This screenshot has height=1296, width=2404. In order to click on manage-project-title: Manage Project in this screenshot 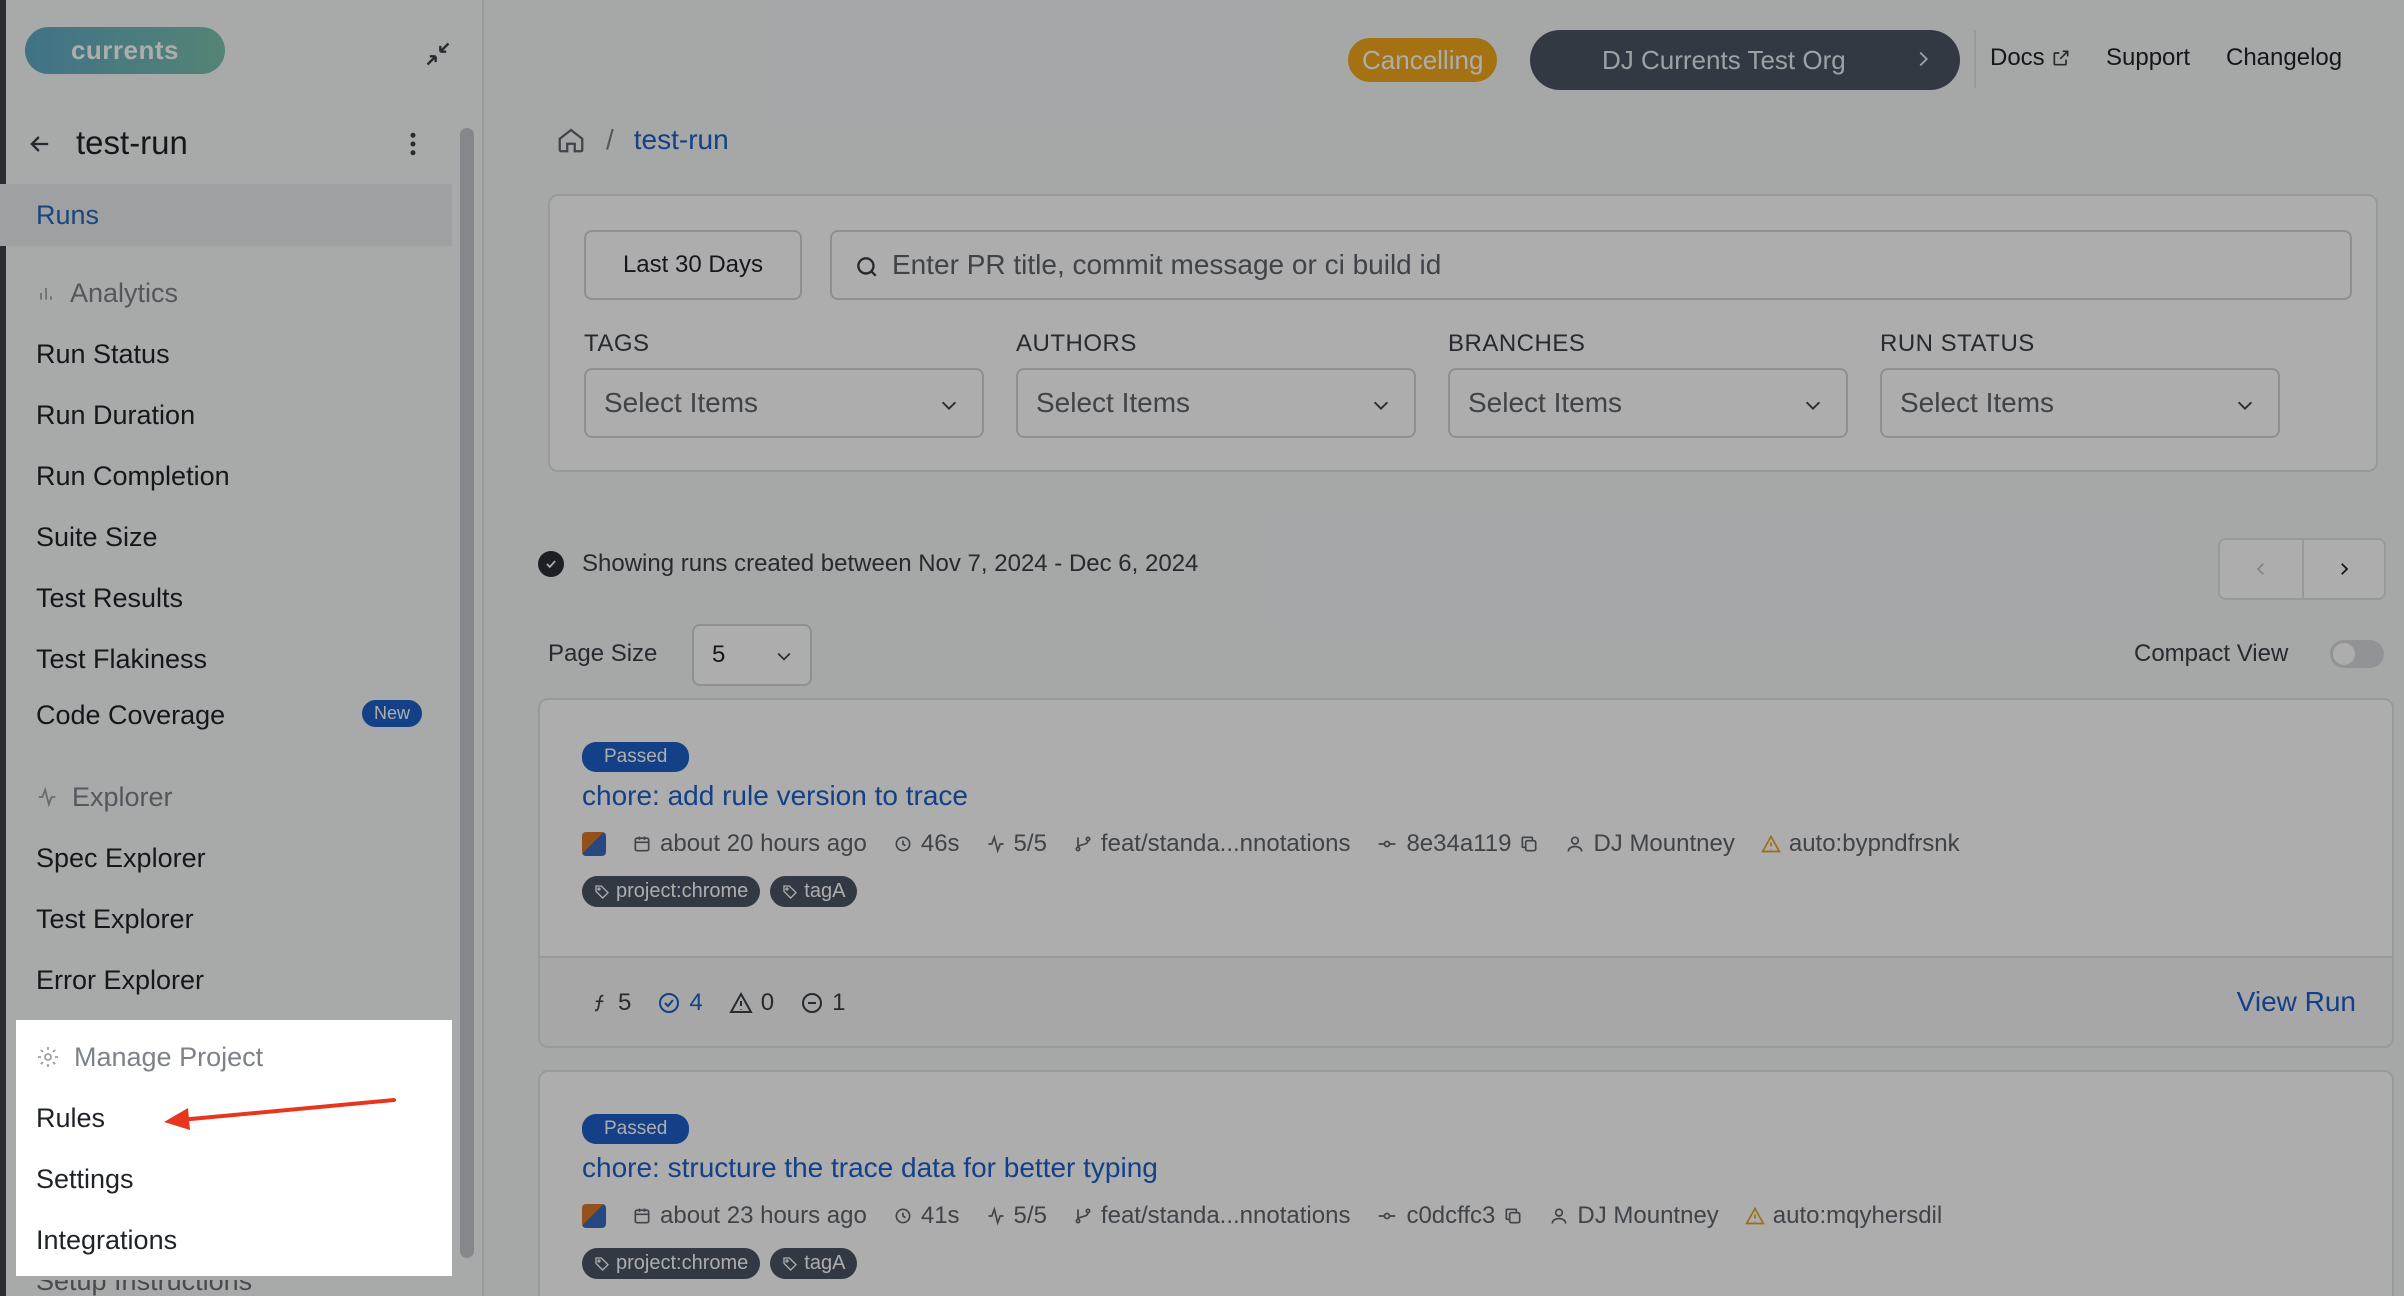, I will do `click(169, 1056)`.